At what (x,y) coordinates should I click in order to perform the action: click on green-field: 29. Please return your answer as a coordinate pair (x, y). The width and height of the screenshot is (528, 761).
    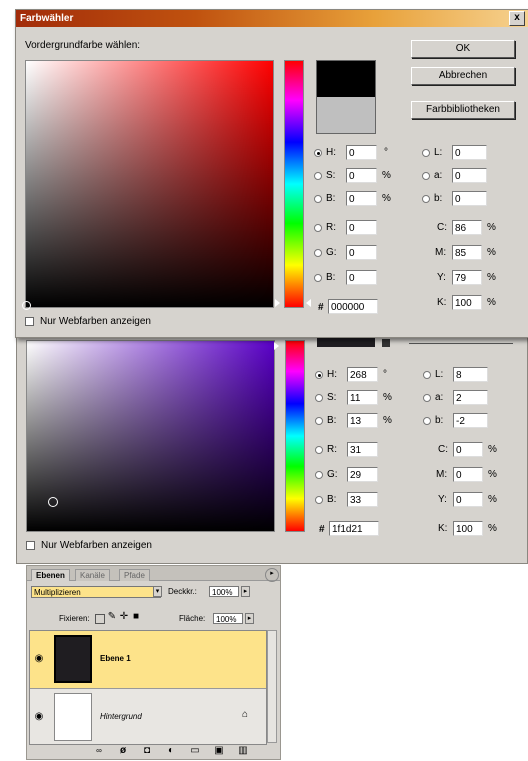
    Looking at the image, I should click on (362, 474).